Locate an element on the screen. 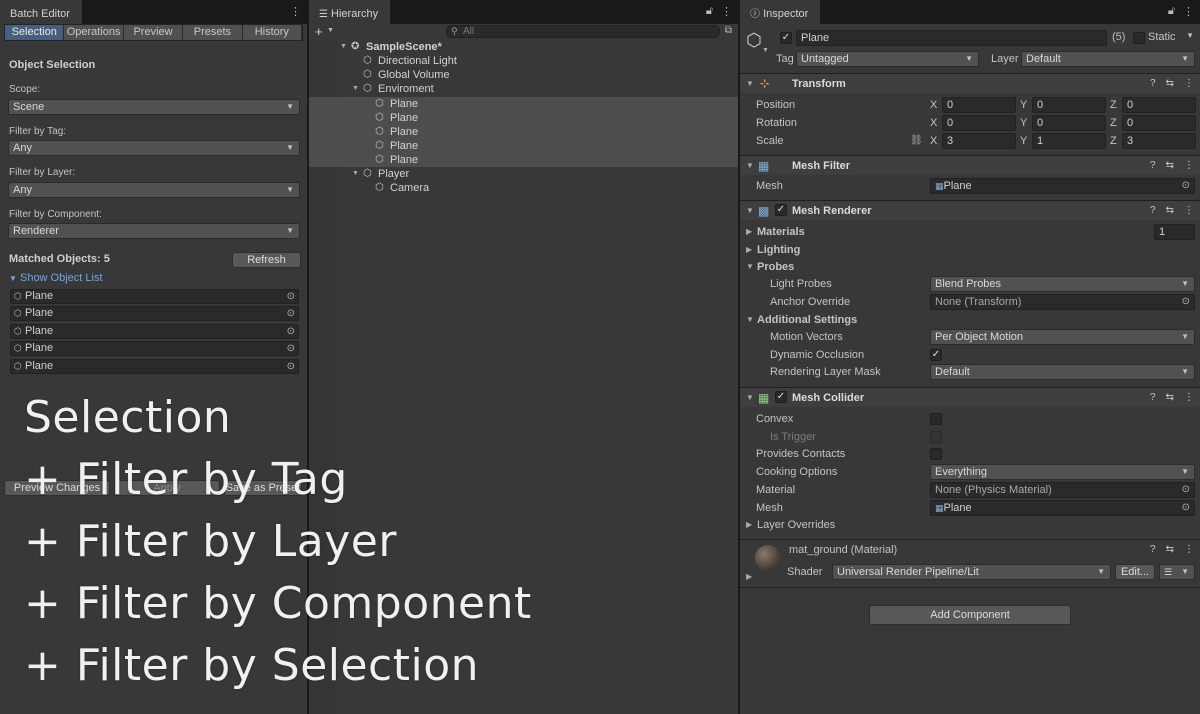  rendering-layer-dropdown: Default ▼ is located at coordinates (1062, 372).